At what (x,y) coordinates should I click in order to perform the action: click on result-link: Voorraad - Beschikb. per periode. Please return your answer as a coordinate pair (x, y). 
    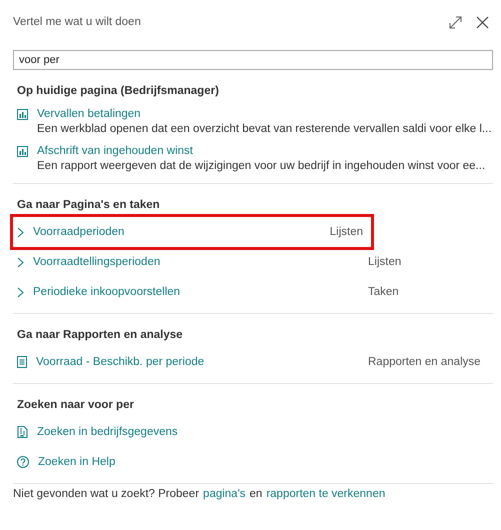
    Looking at the image, I should click on (120, 362).